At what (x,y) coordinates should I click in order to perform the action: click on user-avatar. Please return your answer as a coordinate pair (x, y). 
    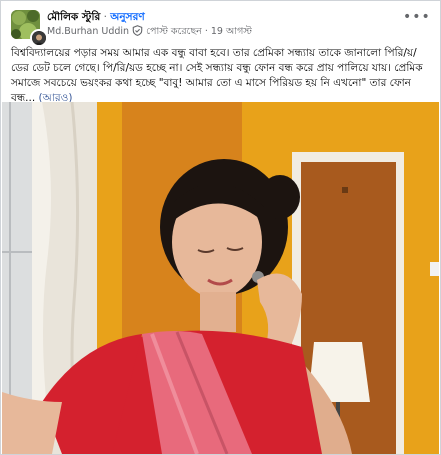
    Looking at the image, I should click on (39, 38).